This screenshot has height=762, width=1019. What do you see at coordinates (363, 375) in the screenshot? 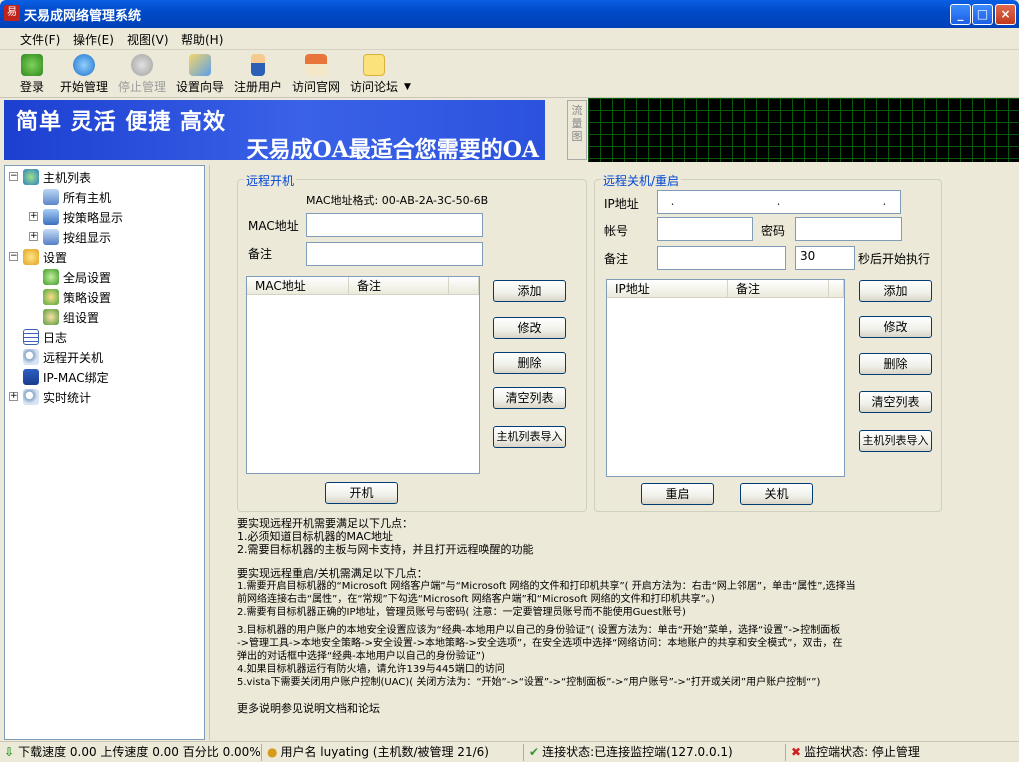
I see `mac-list: MAC地址 备注` at bounding box center [363, 375].